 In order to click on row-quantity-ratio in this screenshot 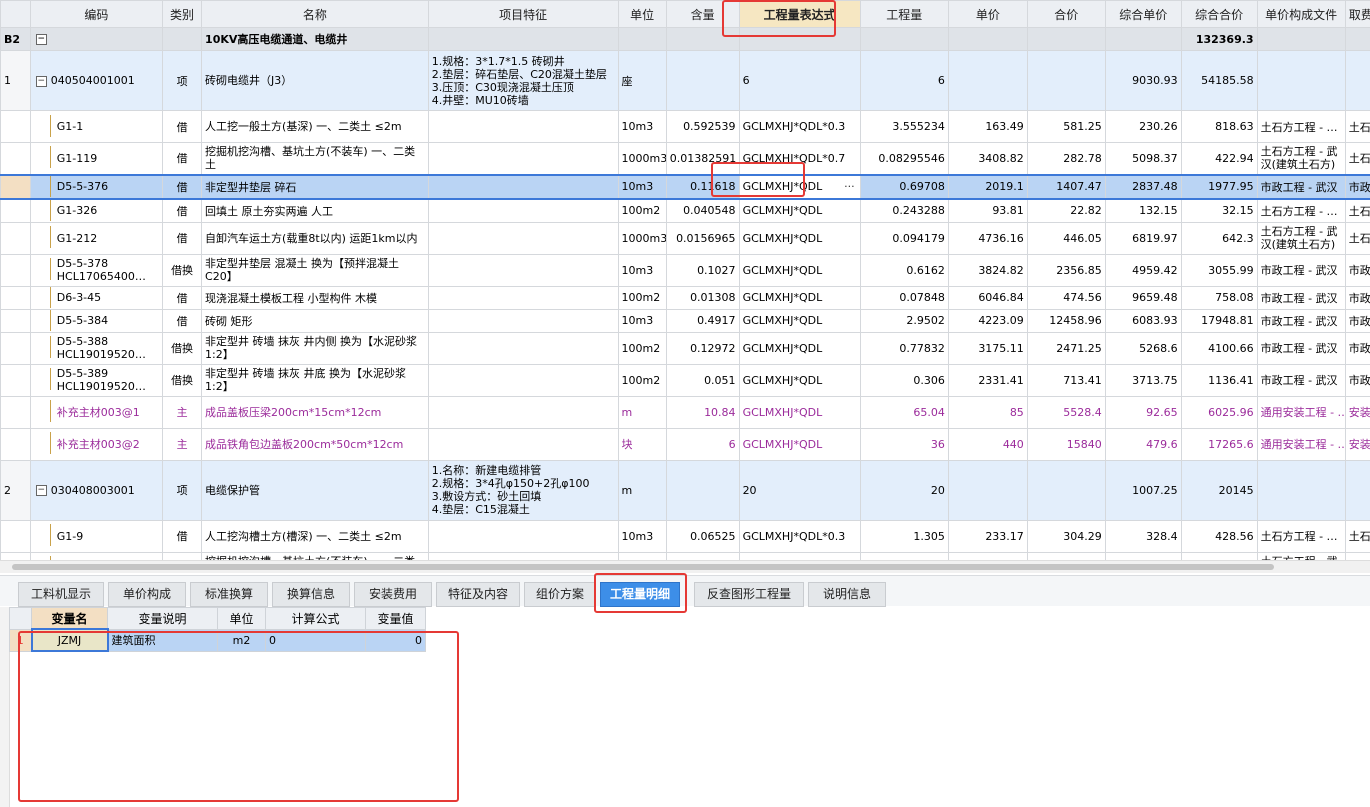, I will do `click(702, 80)`.